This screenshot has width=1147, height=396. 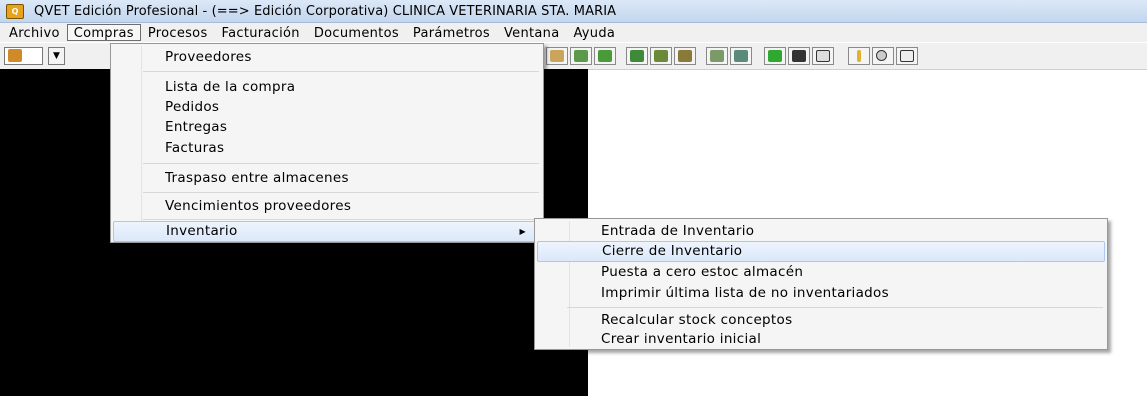 I want to click on search-icon, so click(x=881, y=55).